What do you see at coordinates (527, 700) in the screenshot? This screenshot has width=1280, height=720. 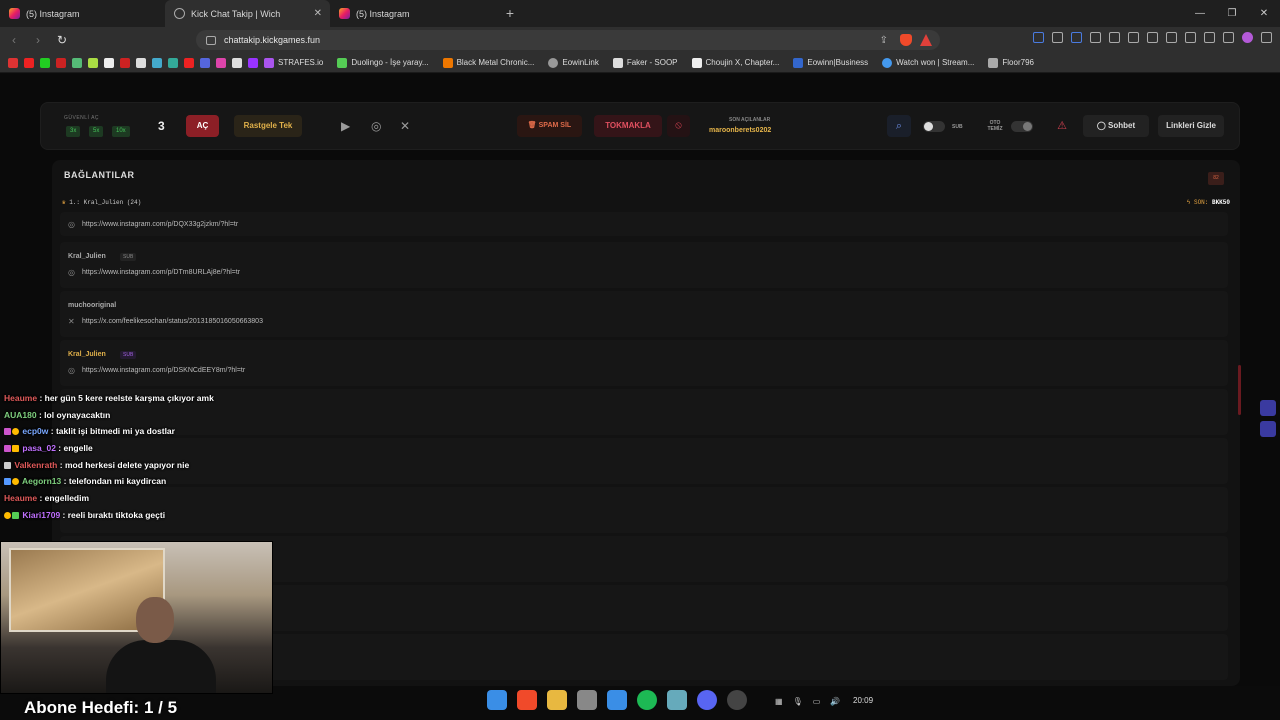 I see `brave-icon` at bounding box center [527, 700].